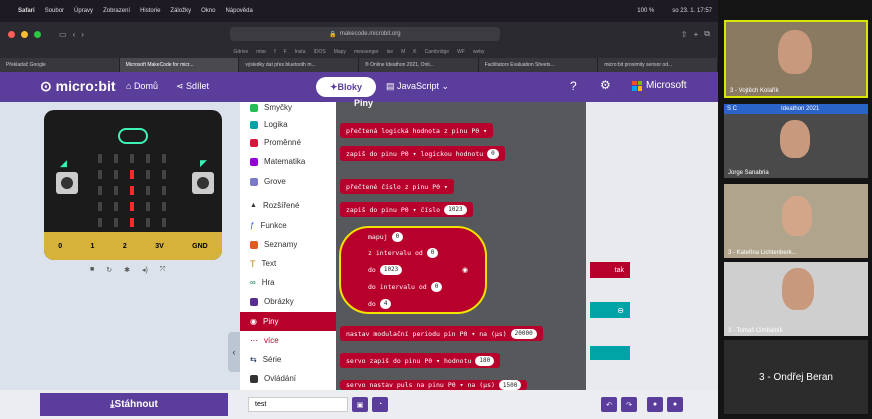  I want to click on collapse-simulator-icon: ‹, so click(234, 352).